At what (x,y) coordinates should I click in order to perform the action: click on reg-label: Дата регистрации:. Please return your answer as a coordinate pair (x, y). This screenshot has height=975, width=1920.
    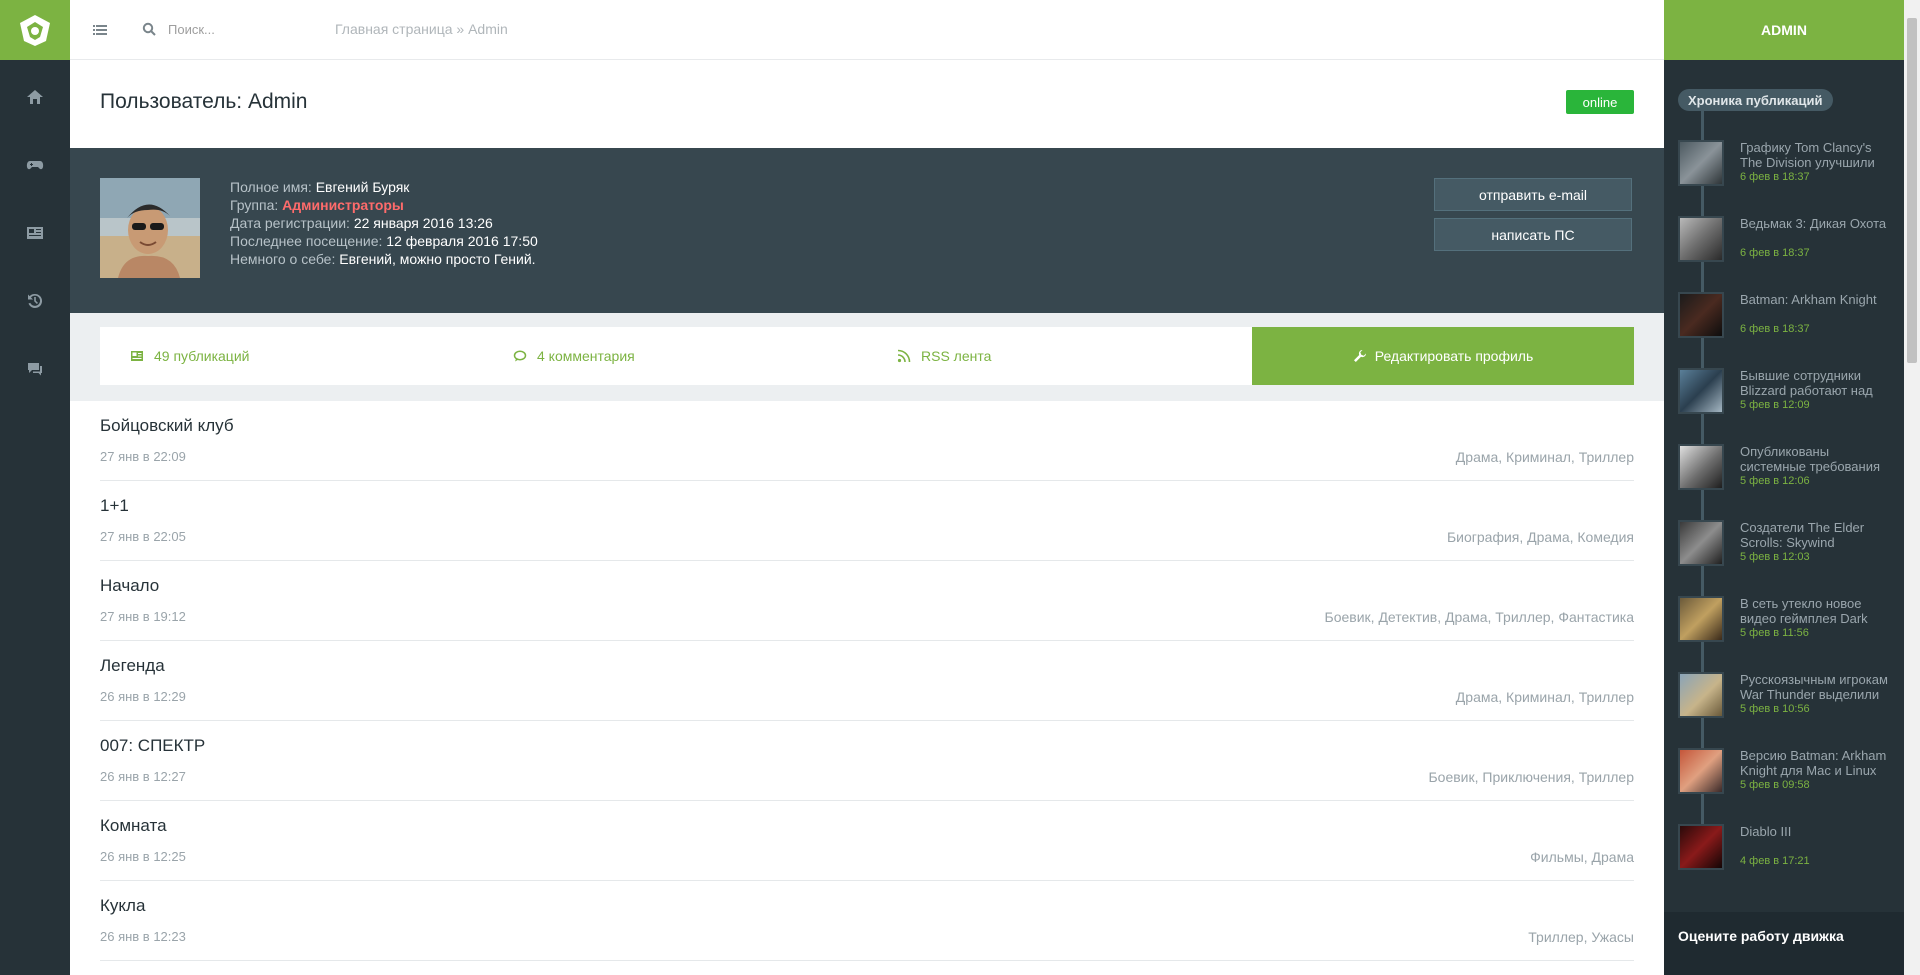
    Looking at the image, I should click on (290, 223).